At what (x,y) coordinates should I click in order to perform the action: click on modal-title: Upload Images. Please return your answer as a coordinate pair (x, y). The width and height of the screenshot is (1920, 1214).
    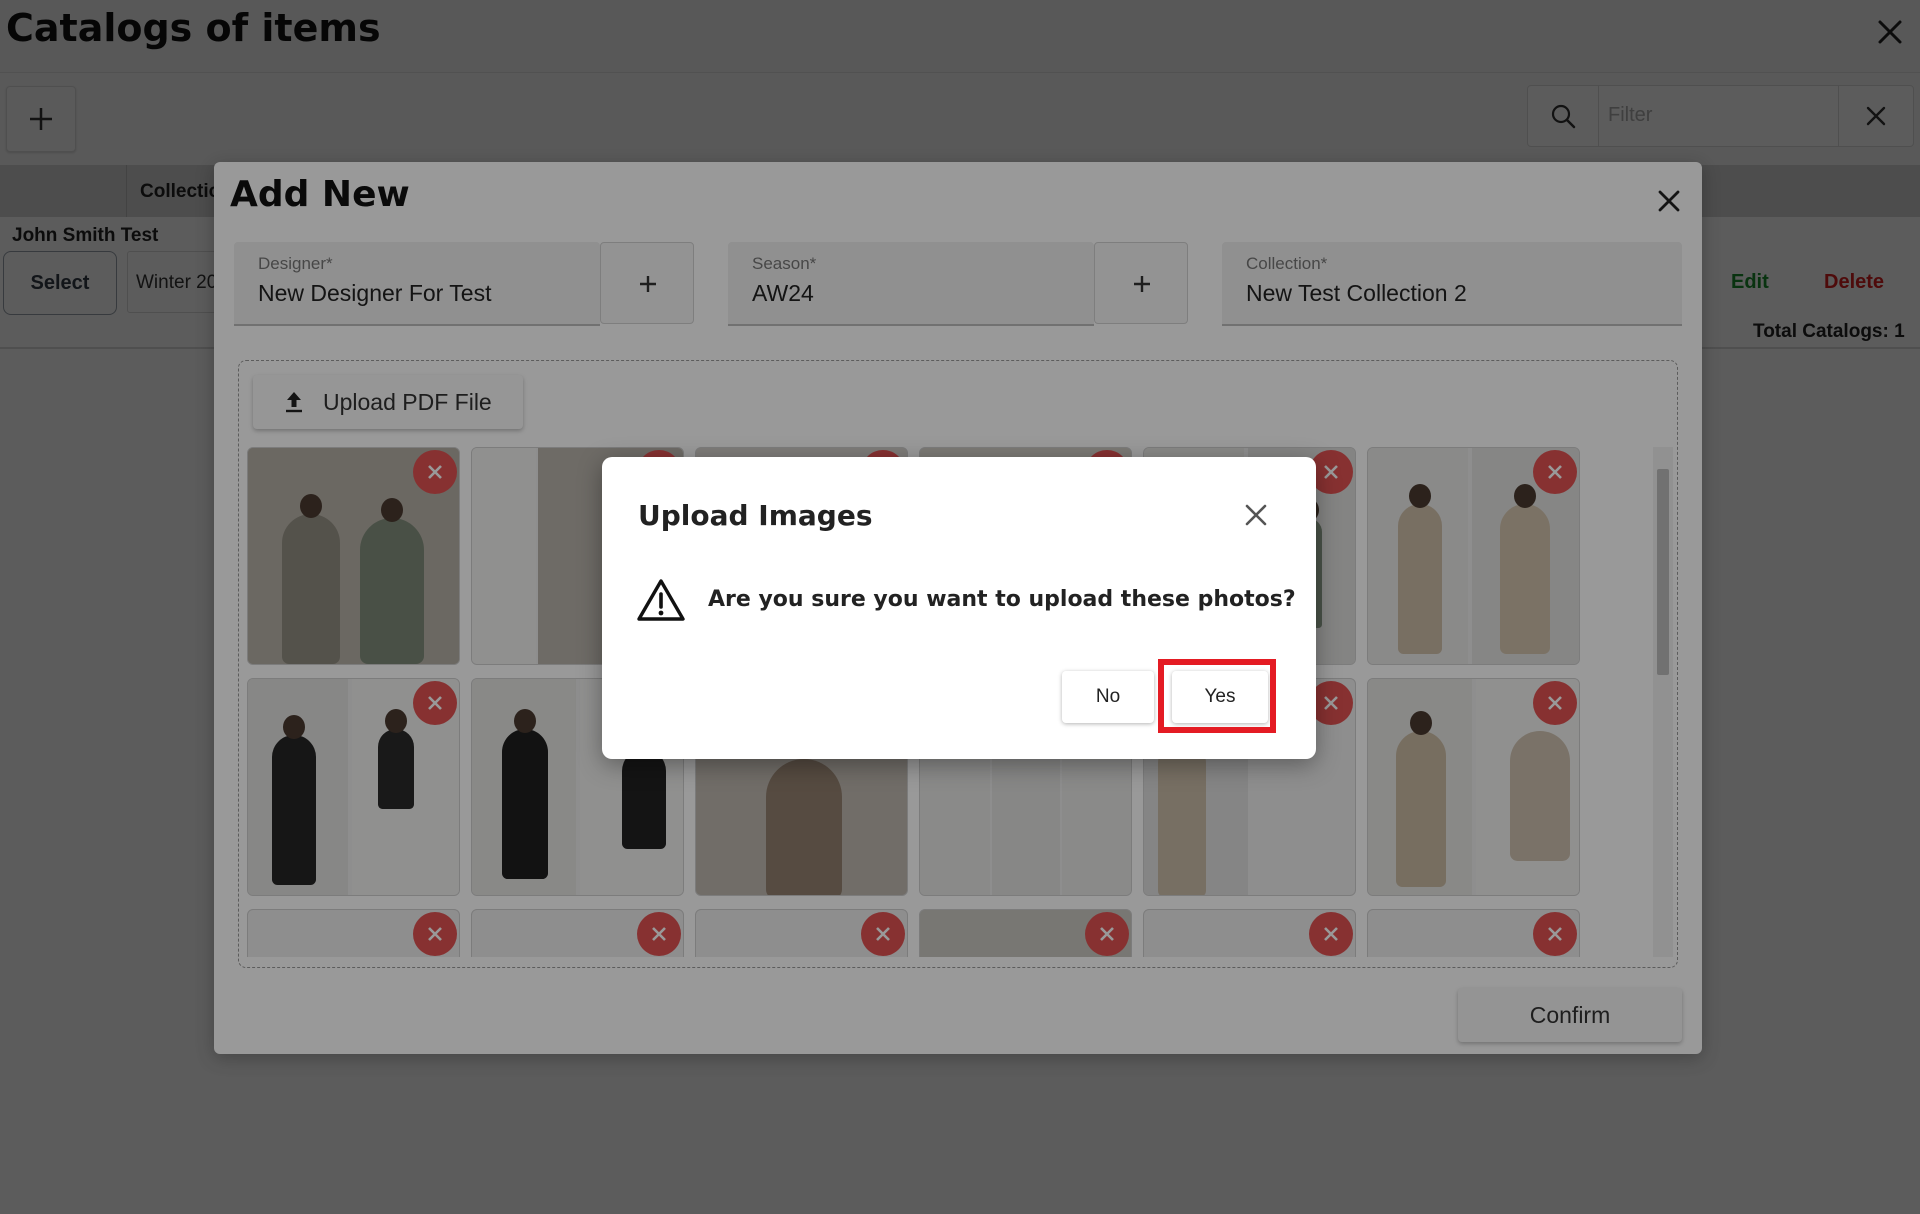
    Looking at the image, I should click on (755, 515).